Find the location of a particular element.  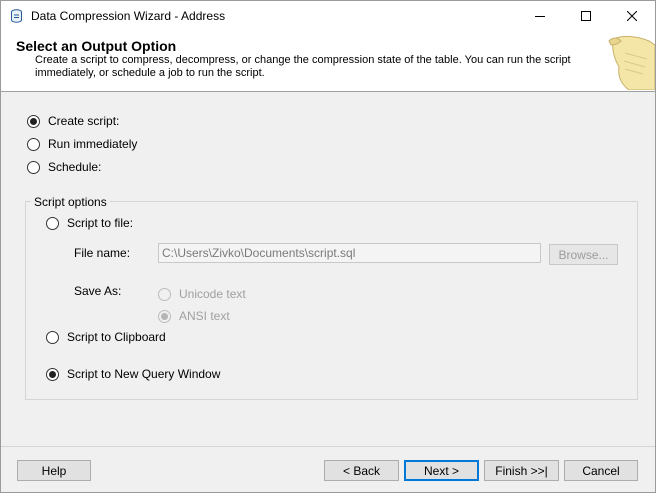

schedule-option: Schedule: is located at coordinates (64, 167).